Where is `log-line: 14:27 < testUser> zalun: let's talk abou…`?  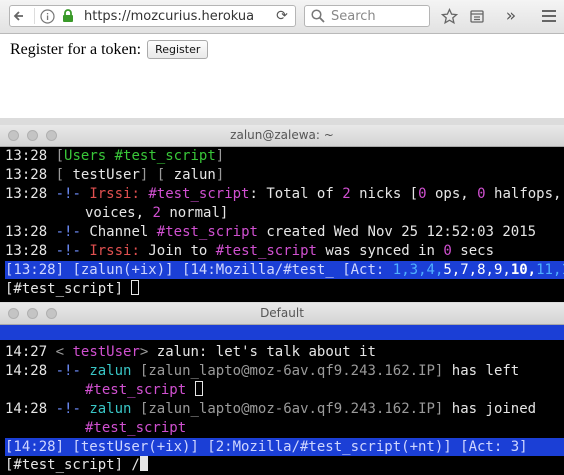
log-line: 14:27 < testUser> zalun: let's talk abou… is located at coordinates (190, 352).